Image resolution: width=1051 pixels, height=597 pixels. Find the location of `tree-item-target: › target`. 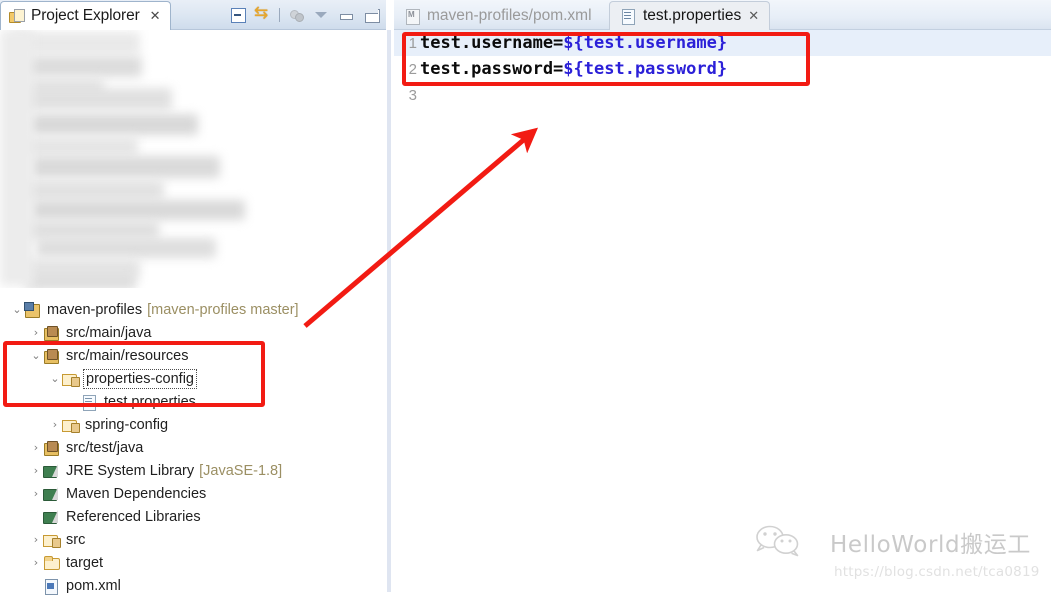

tree-item-target: › target is located at coordinates (193, 562).